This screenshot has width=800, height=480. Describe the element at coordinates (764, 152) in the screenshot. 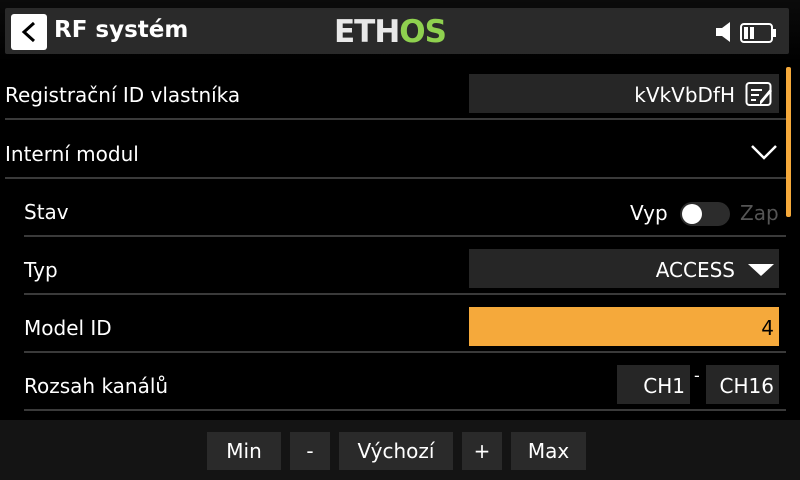

I see `chevron-down-icon` at that location.